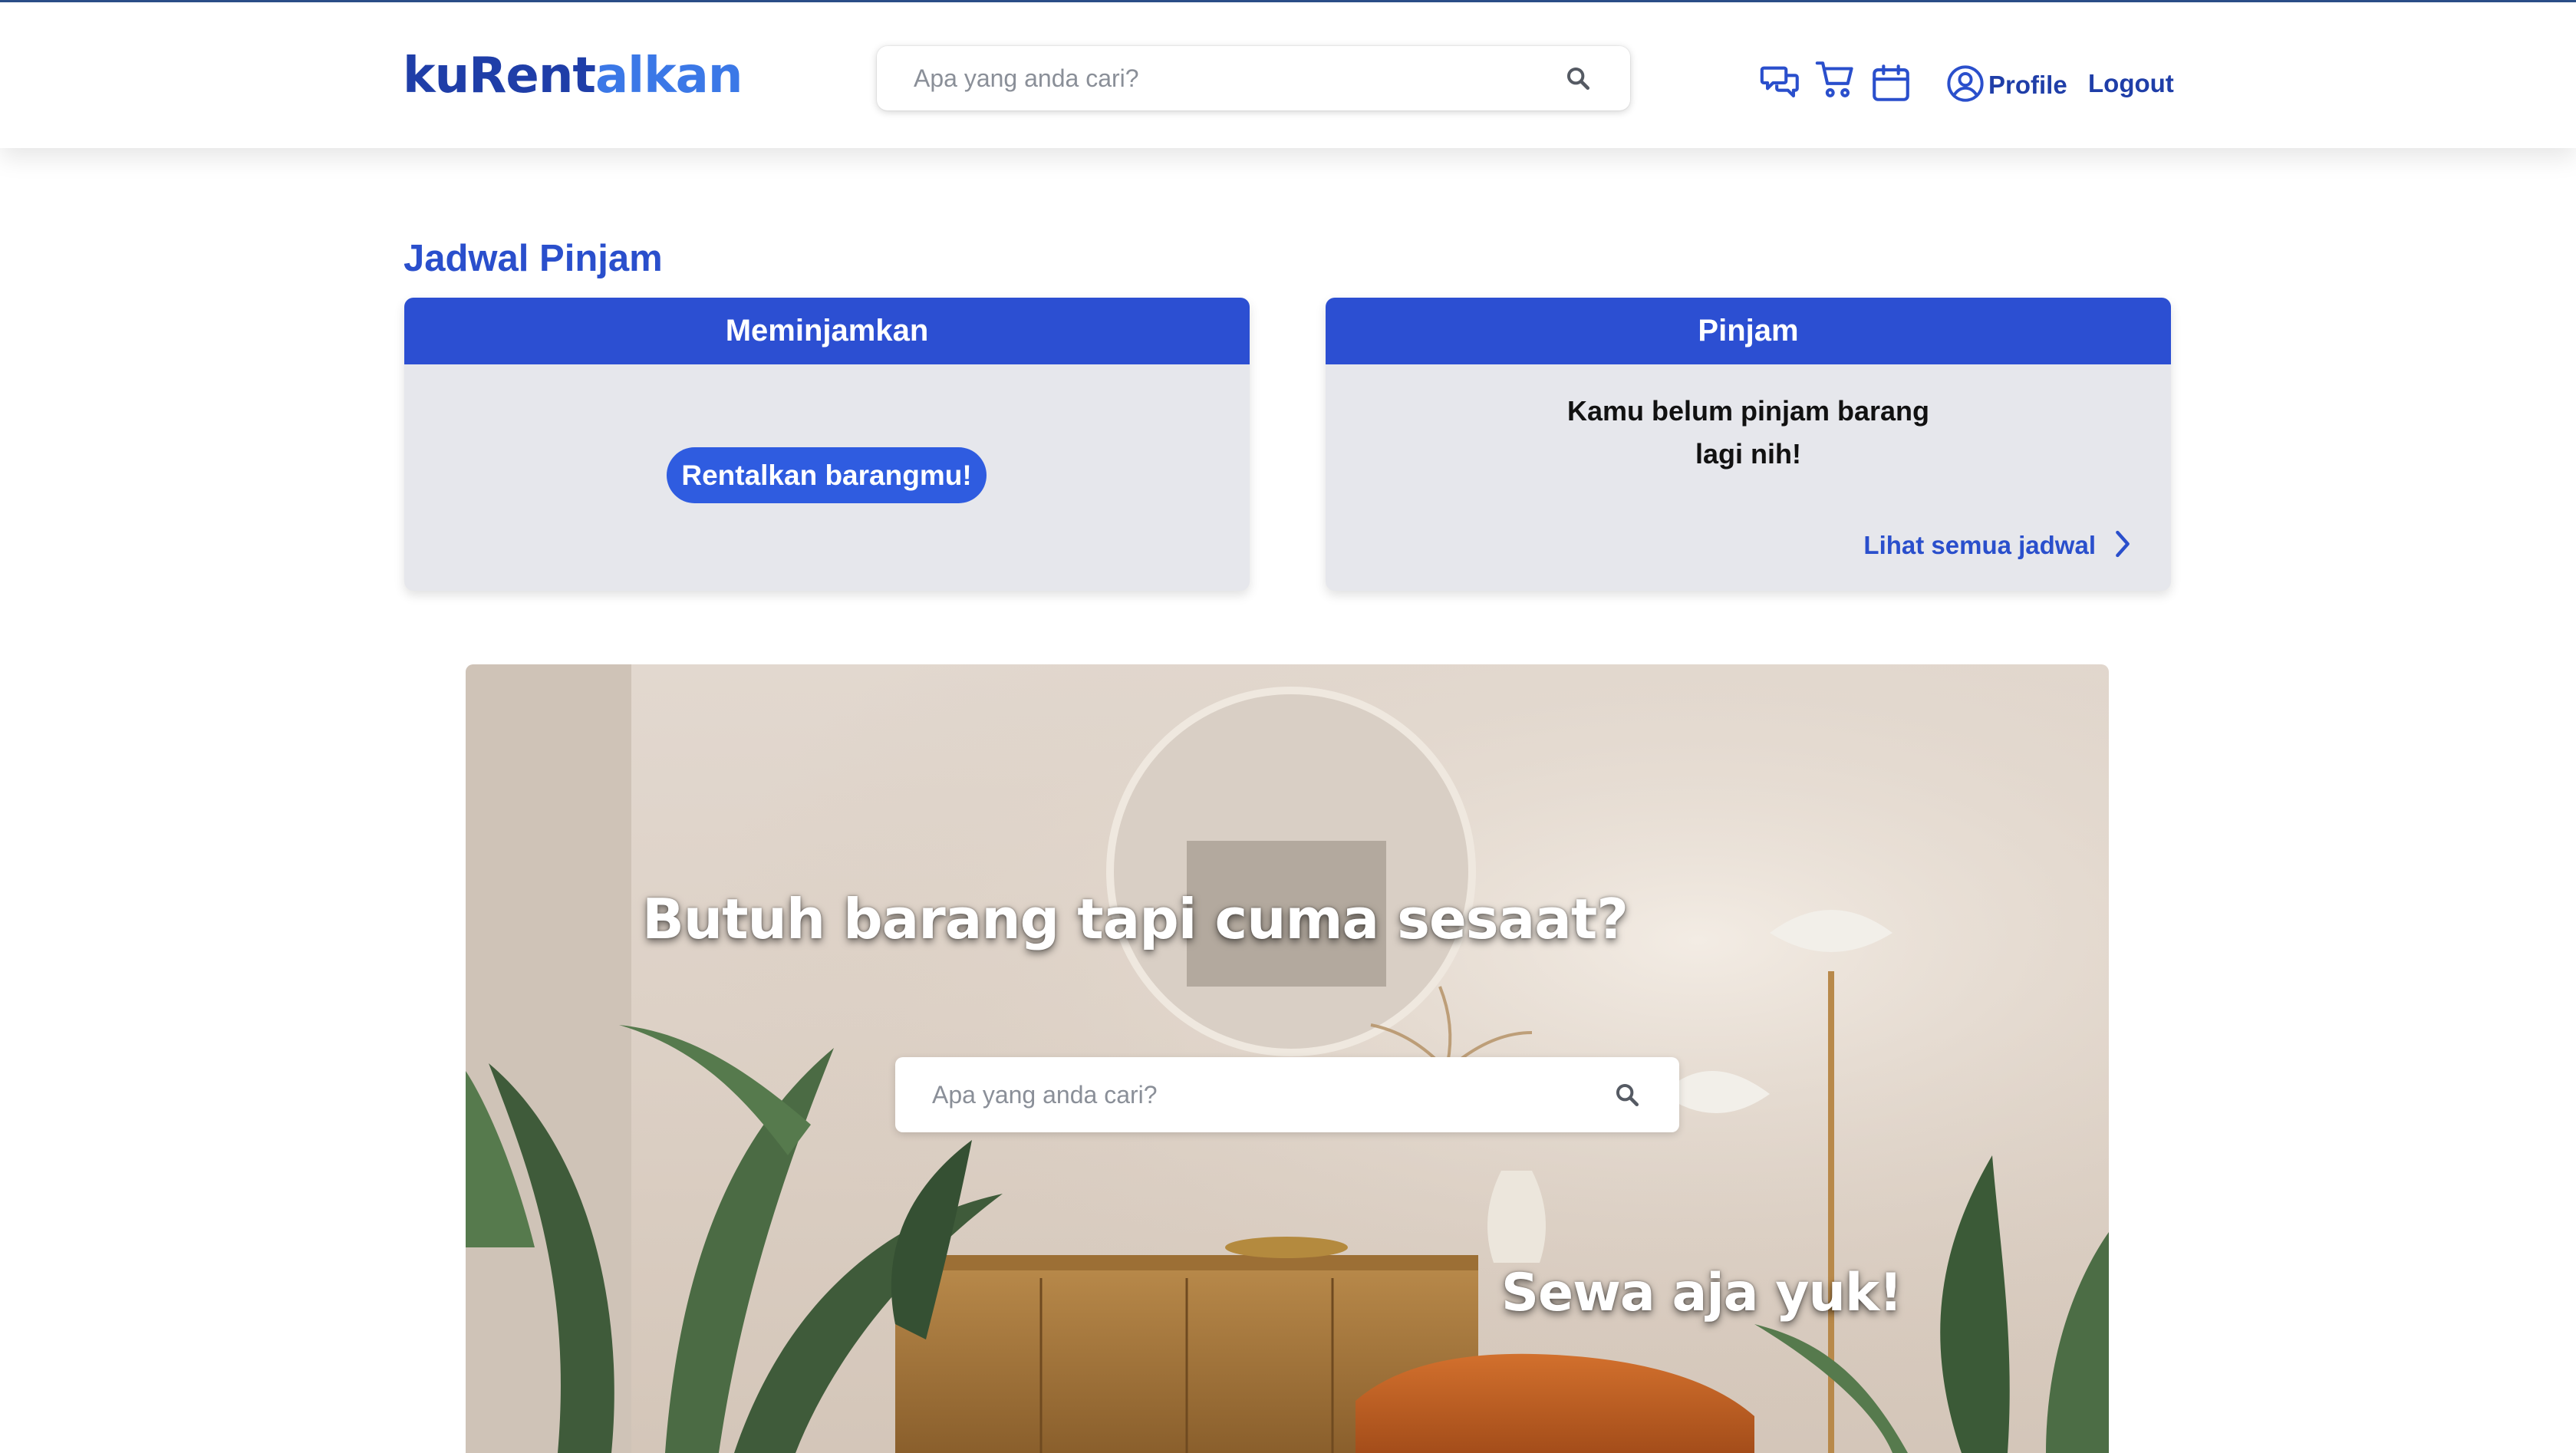  What do you see at coordinates (1891, 83) in the screenshot?
I see `calendar-icon` at bounding box center [1891, 83].